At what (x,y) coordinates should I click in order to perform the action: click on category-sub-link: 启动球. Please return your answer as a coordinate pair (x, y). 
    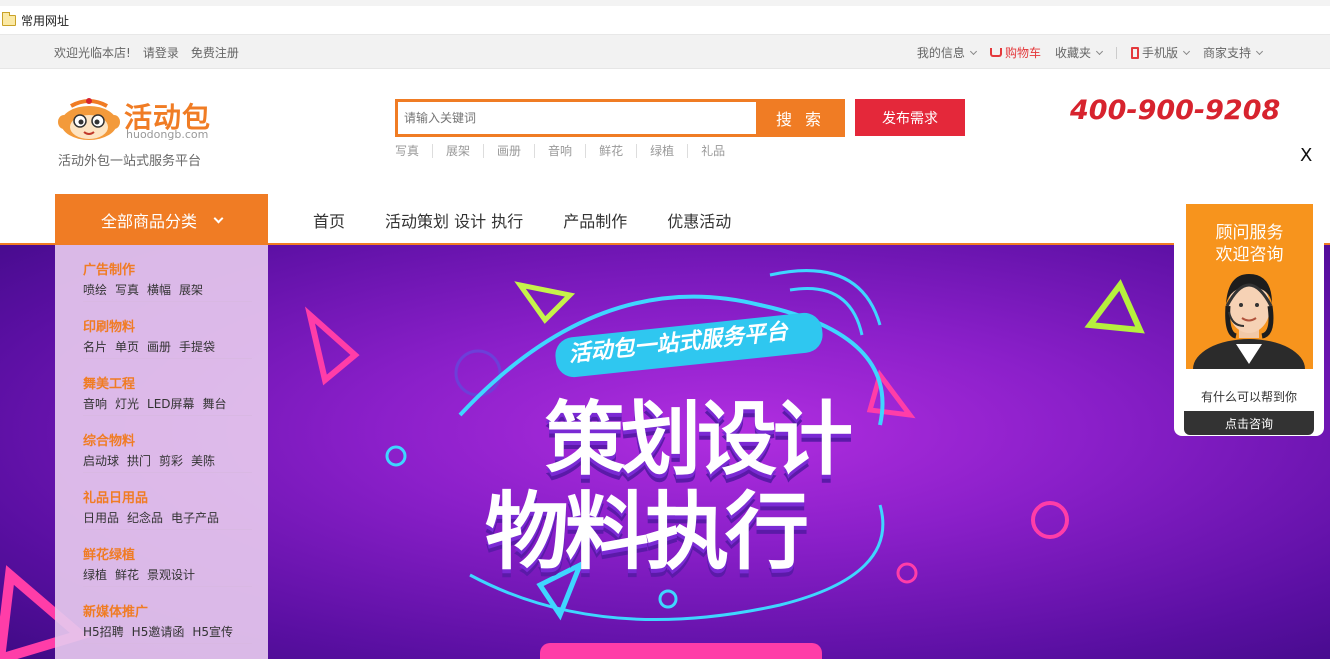
    Looking at the image, I should click on (101, 460).